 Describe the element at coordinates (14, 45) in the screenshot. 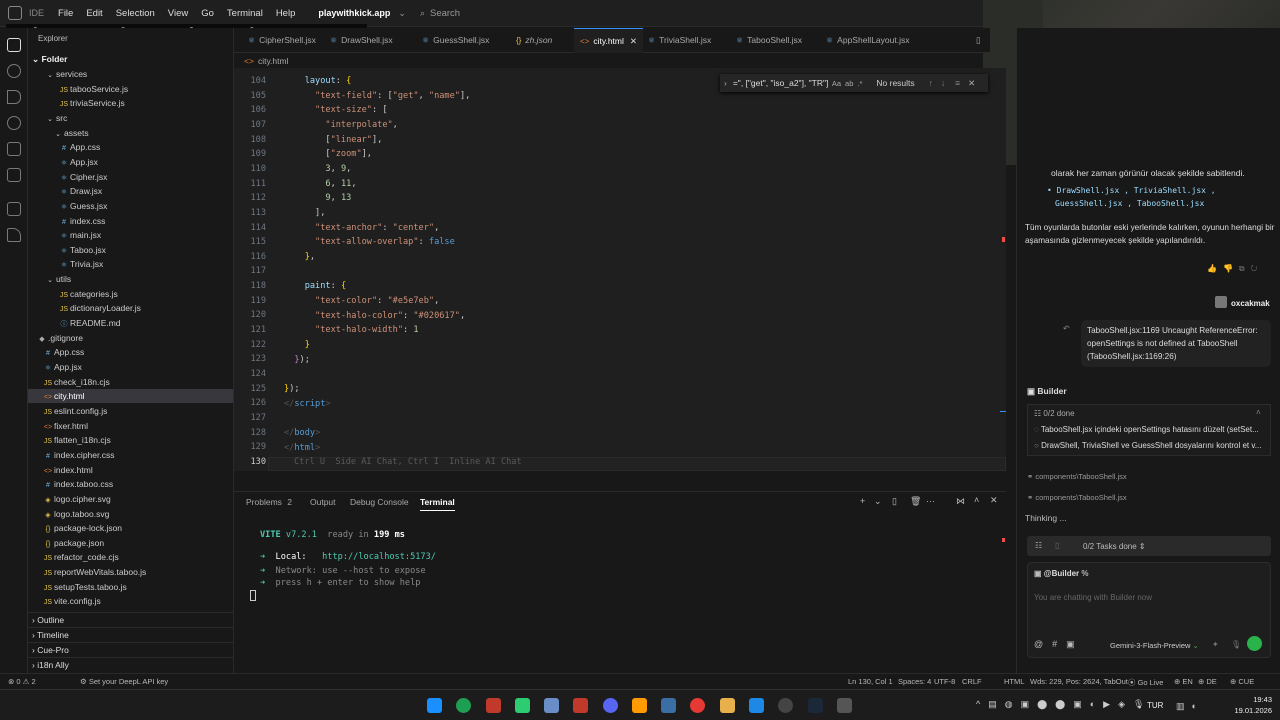

I see `explorer-icon` at that location.